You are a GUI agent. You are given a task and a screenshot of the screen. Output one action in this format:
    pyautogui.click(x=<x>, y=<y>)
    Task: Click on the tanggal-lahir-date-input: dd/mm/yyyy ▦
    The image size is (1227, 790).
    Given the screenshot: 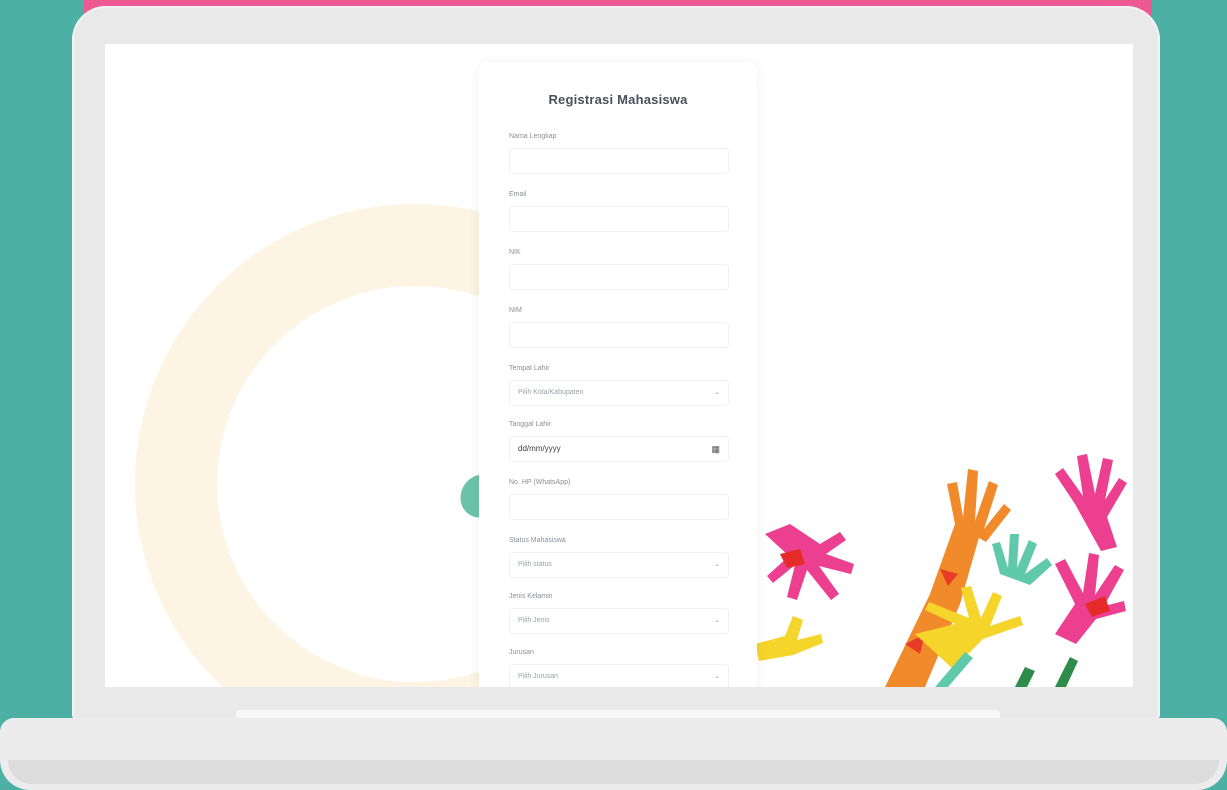 What is the action you would take?
    pyautogui.click(x=619, y=449)
    